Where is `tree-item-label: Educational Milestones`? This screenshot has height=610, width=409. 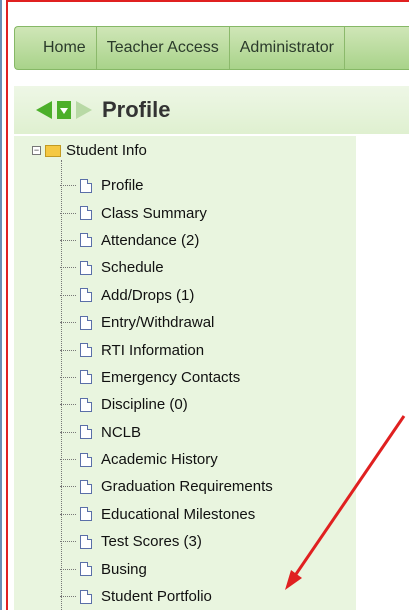 tree-item-label: Educational Milestones is located at coordinates (178, 514).